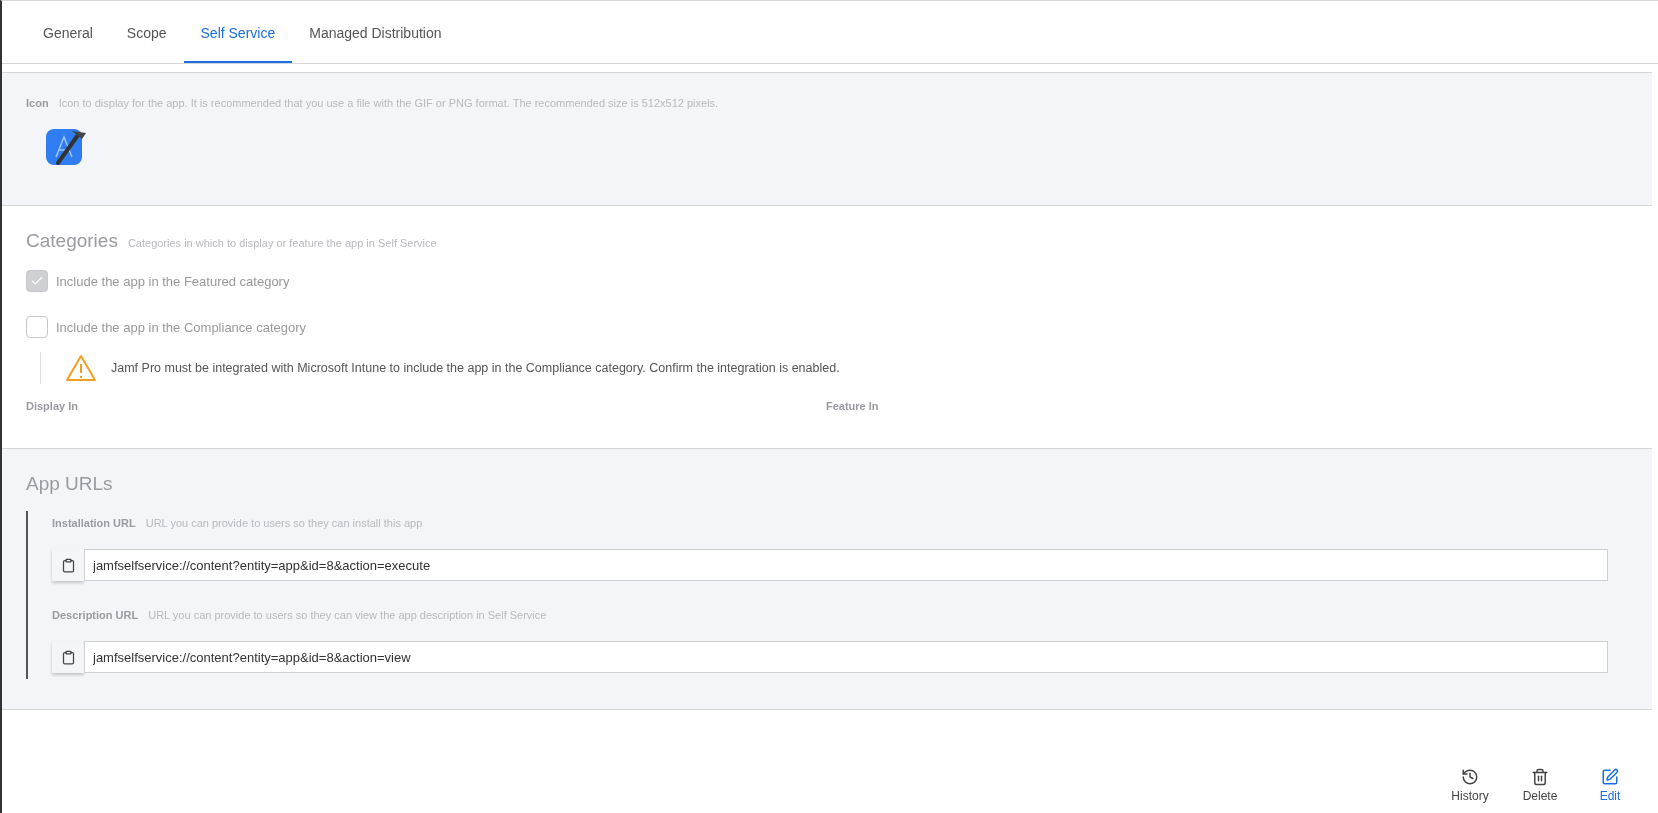 The height and width of the screenshot is (813, 1658). I want to click on tab: Managed Distribution, so click(375, 32).